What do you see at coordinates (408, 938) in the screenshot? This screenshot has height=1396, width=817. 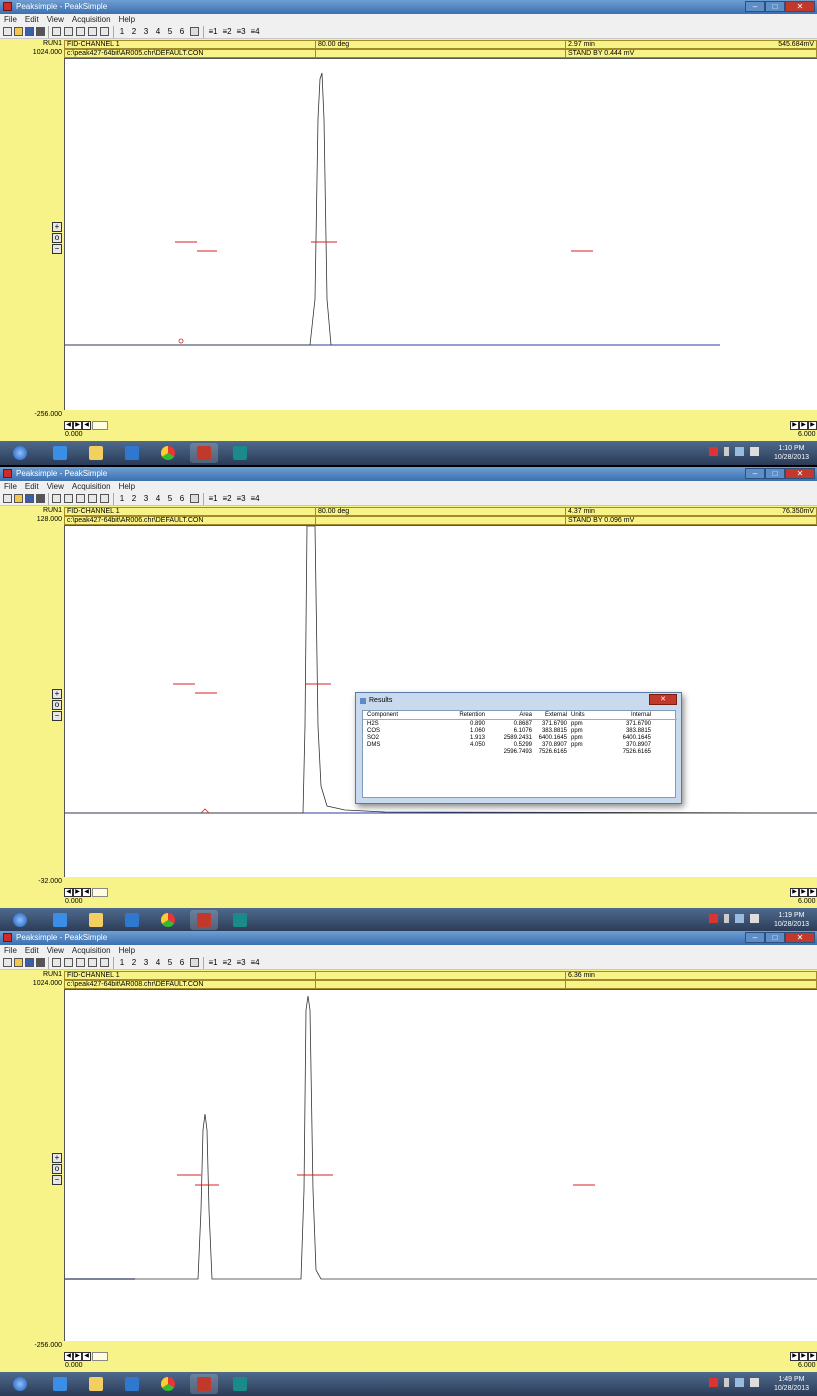 I see `title-bar: Peaksimple - PeakSimple – □ ✕` at bounding box center [408, 938].